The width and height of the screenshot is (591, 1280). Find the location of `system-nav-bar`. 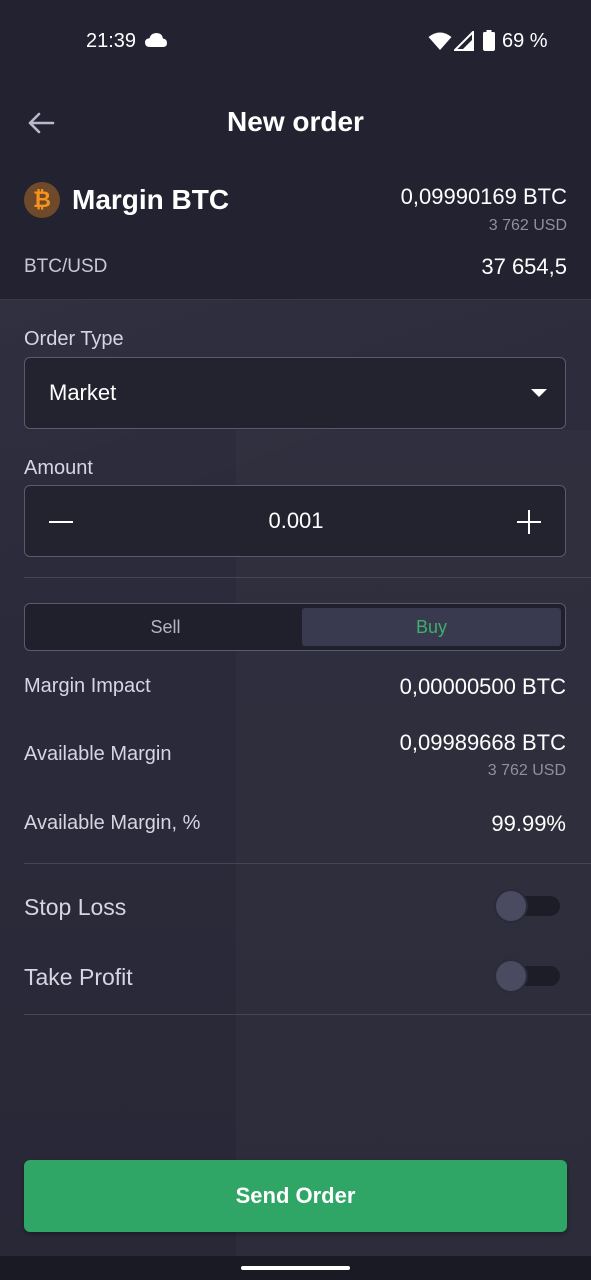

system-nav-bar is located at coordinates (295, 1268).